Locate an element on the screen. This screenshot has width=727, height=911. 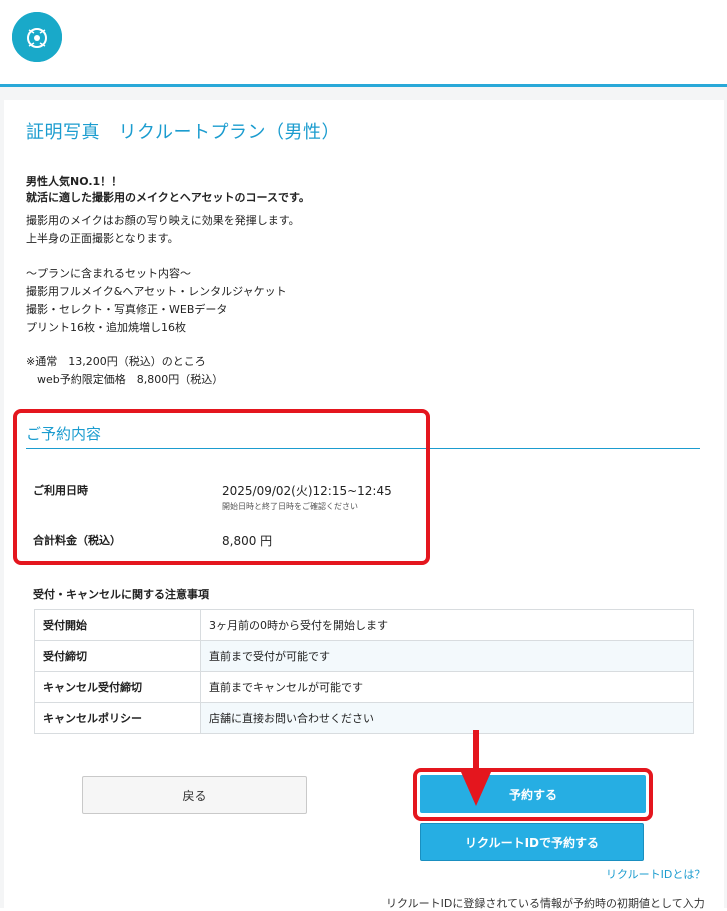
down-arrow-icon is located at coordinates (476, 768).